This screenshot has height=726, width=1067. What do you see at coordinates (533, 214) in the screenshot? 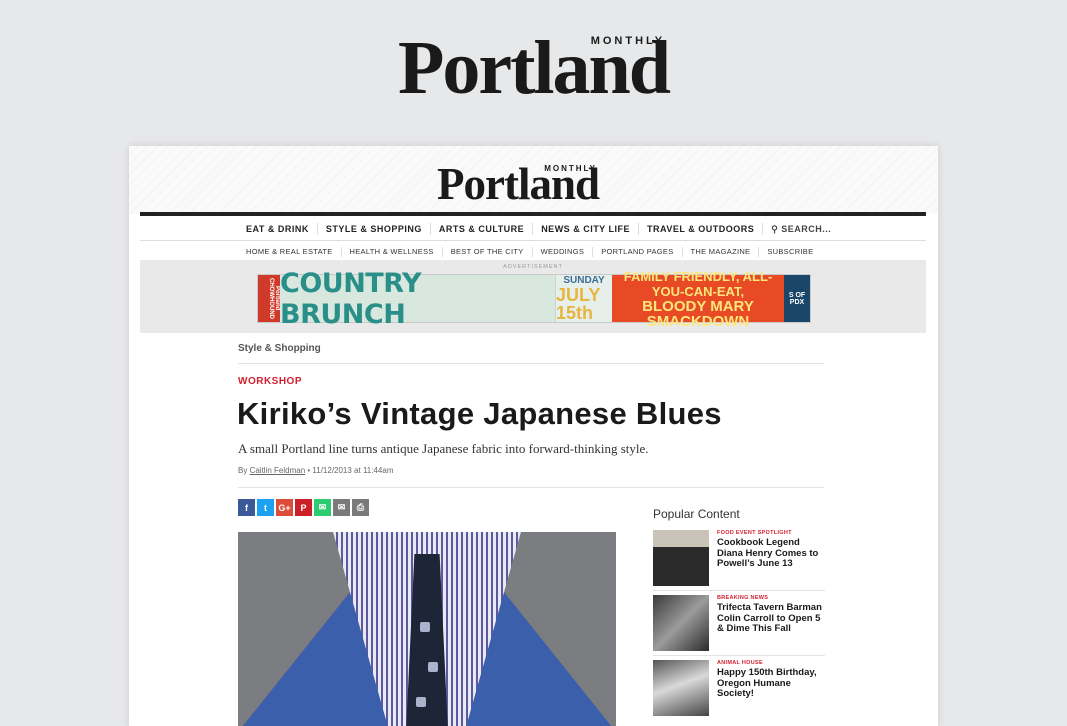
I see `masthead-rule` at bounding box center [533, 214].